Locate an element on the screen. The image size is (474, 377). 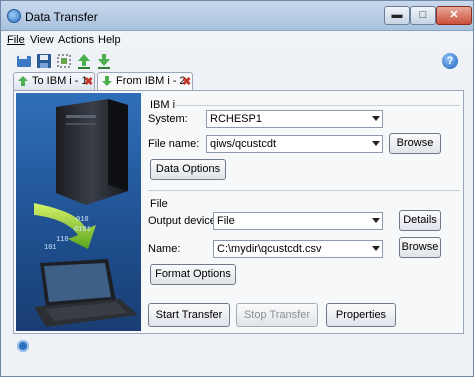
details-button: Details is located at coordinates (420, 220).